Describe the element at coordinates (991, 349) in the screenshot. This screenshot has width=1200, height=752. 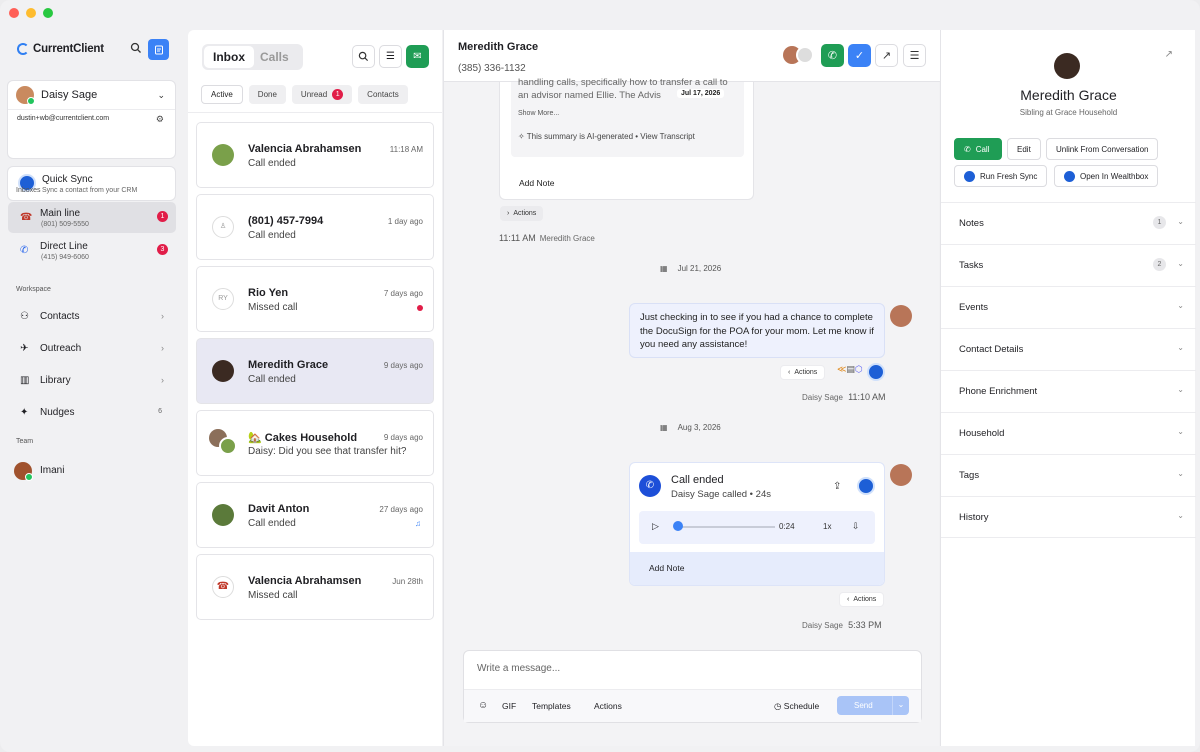
I see `section-title: Contact Details` at that location.